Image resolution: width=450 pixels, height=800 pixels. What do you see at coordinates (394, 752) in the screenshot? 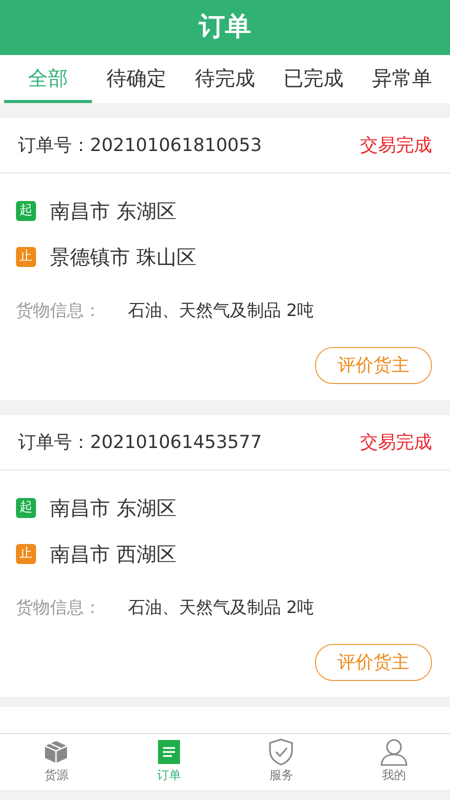
I see `person-icon` at bounding box center [394, 752].